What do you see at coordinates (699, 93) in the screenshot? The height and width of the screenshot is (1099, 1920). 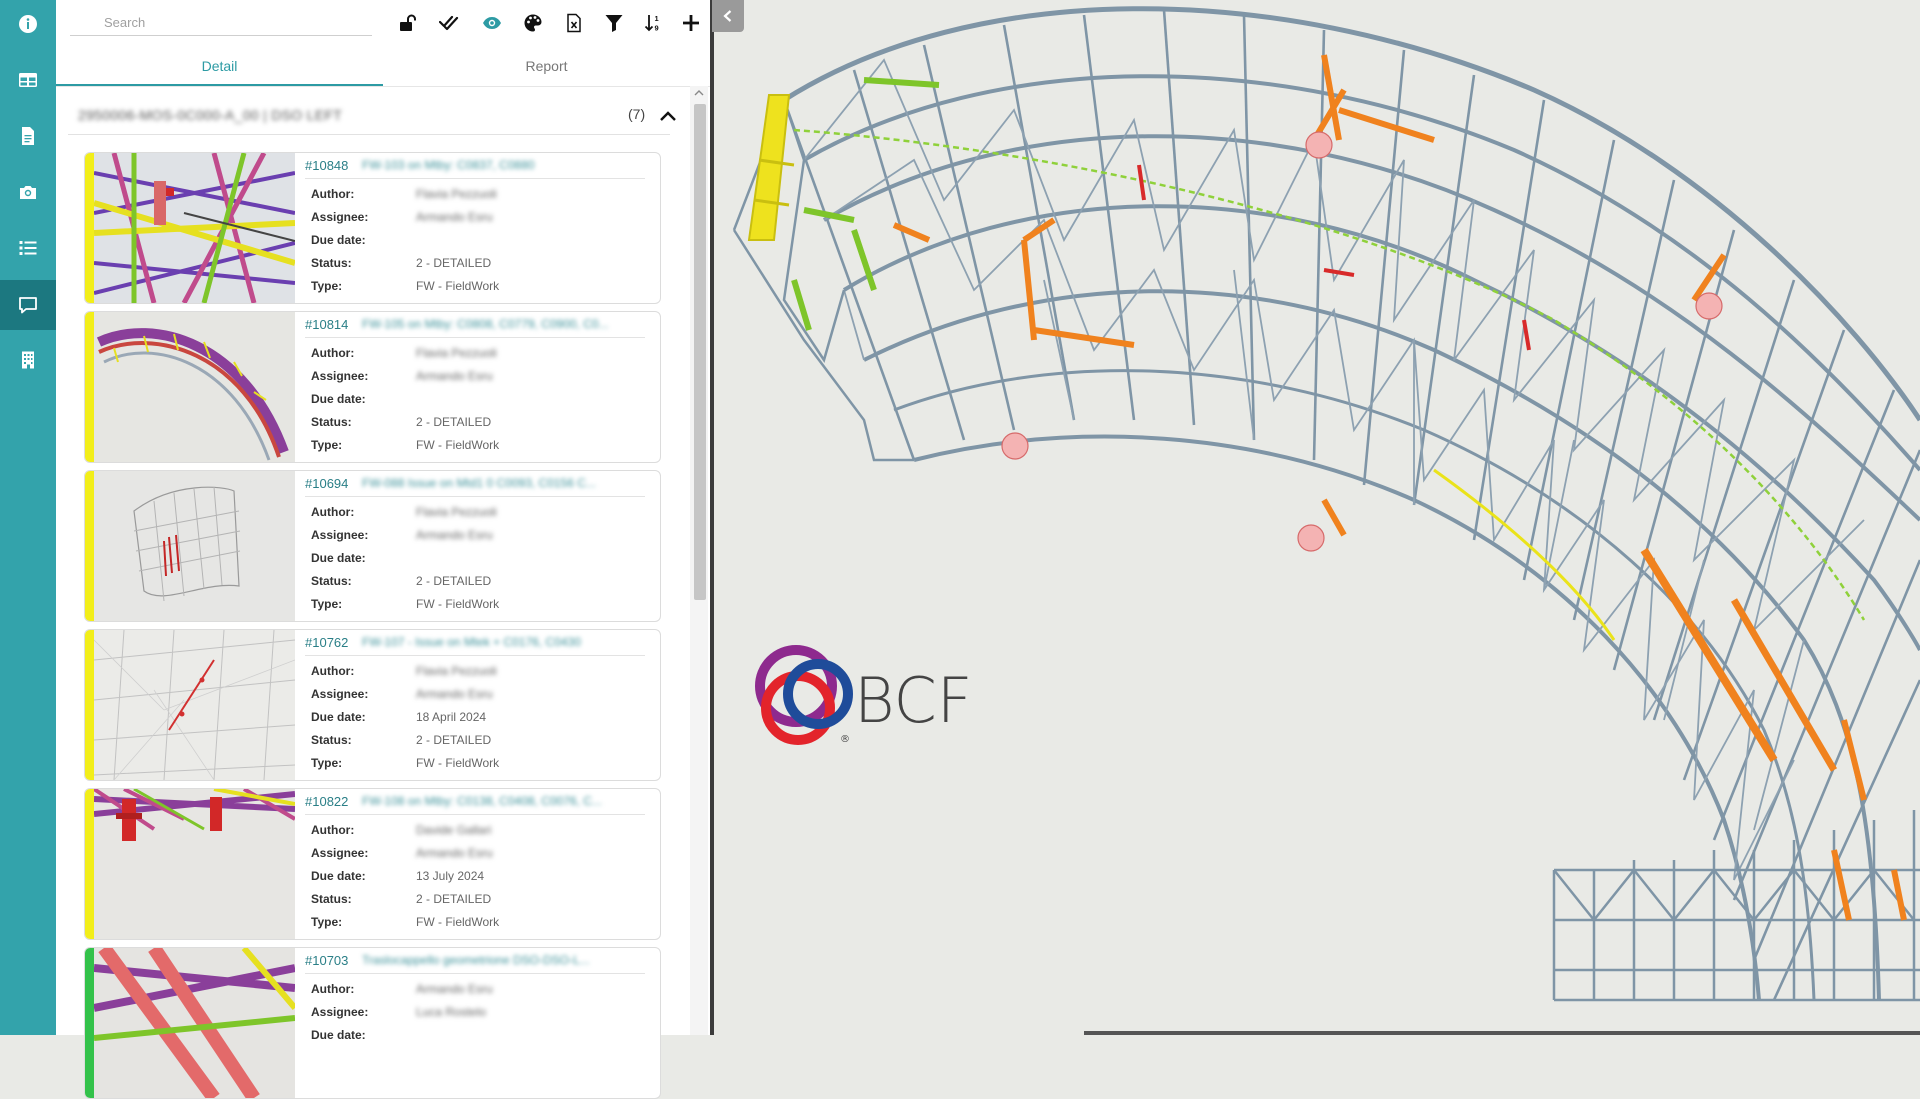 I see `scroll-up-arrow-icon` at bounding box center [699, 93].